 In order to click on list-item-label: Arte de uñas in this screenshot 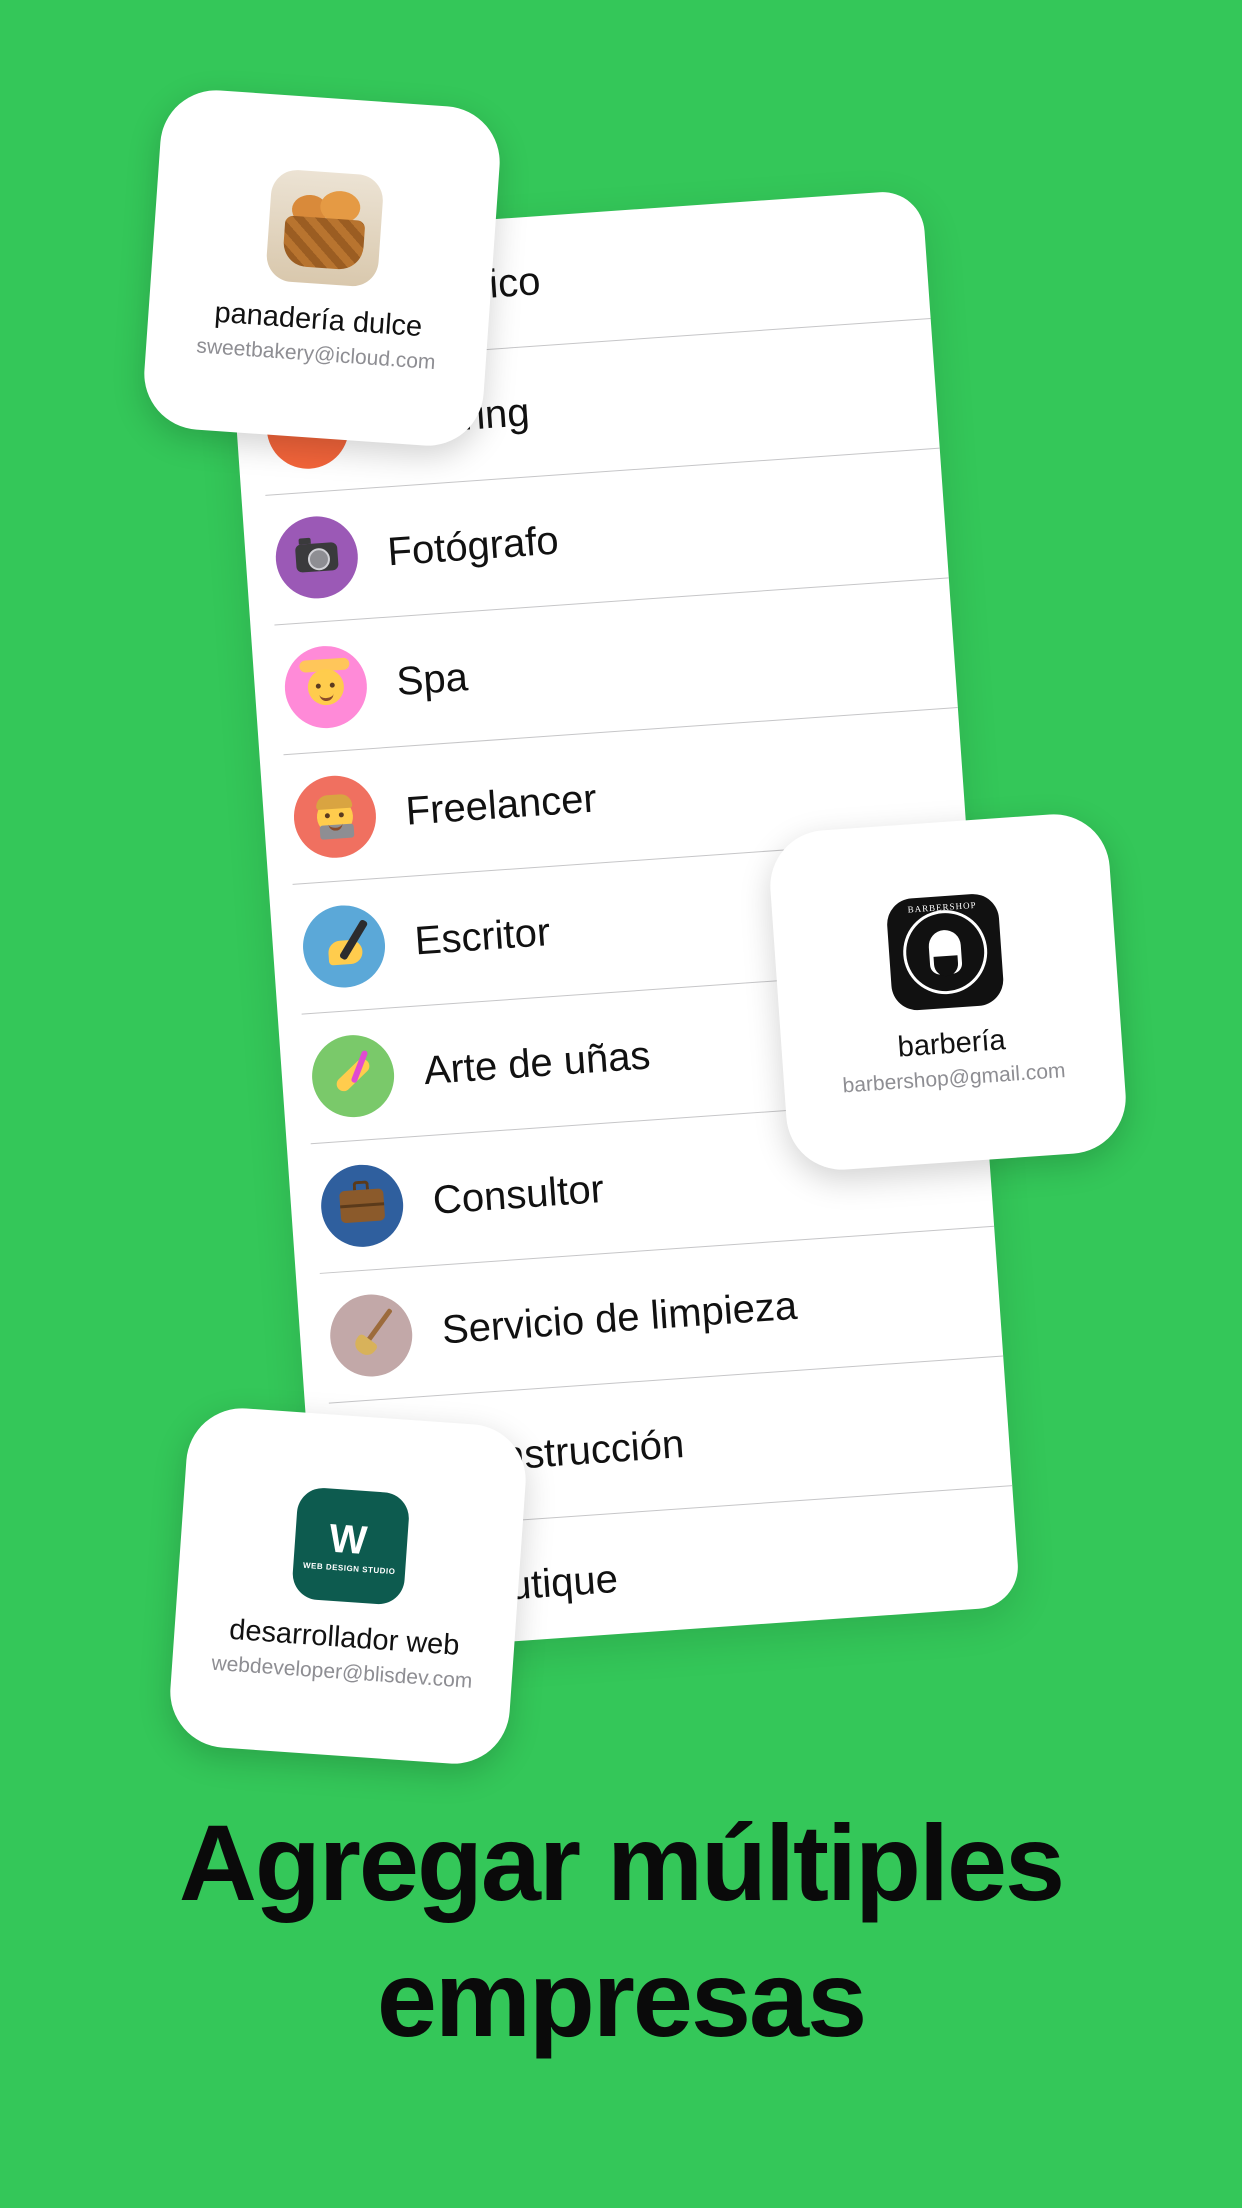, I will do `click(537, 1062)`.